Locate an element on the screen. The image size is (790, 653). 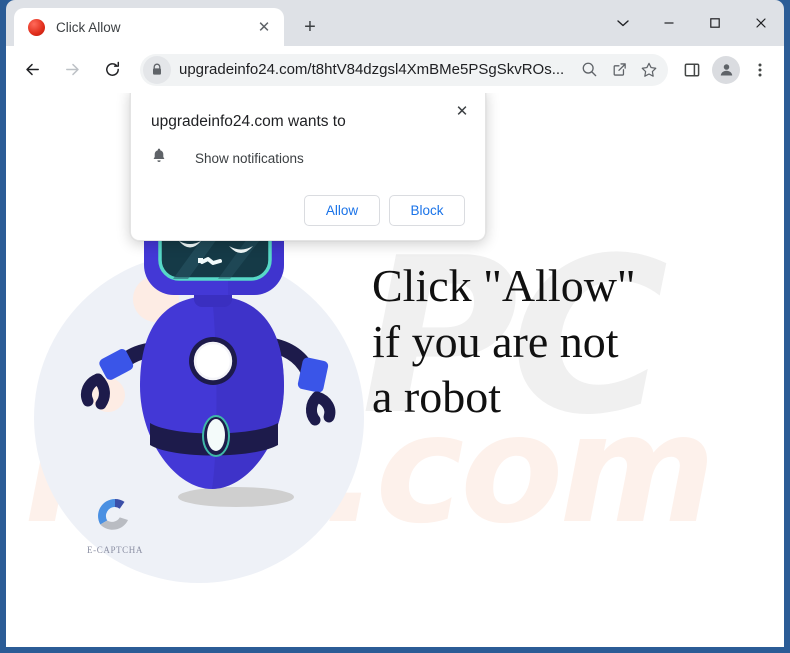
tab-strip: Click Allow ✕ + is located at coordinates (395, 23).